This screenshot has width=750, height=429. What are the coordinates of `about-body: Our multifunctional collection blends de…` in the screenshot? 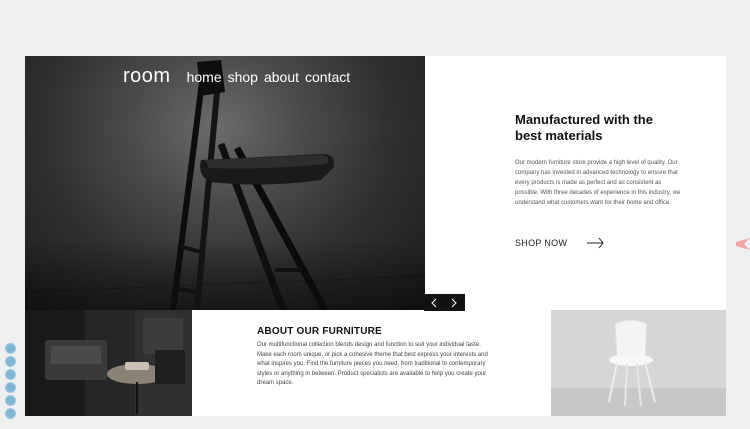 It's located at (372, 364).